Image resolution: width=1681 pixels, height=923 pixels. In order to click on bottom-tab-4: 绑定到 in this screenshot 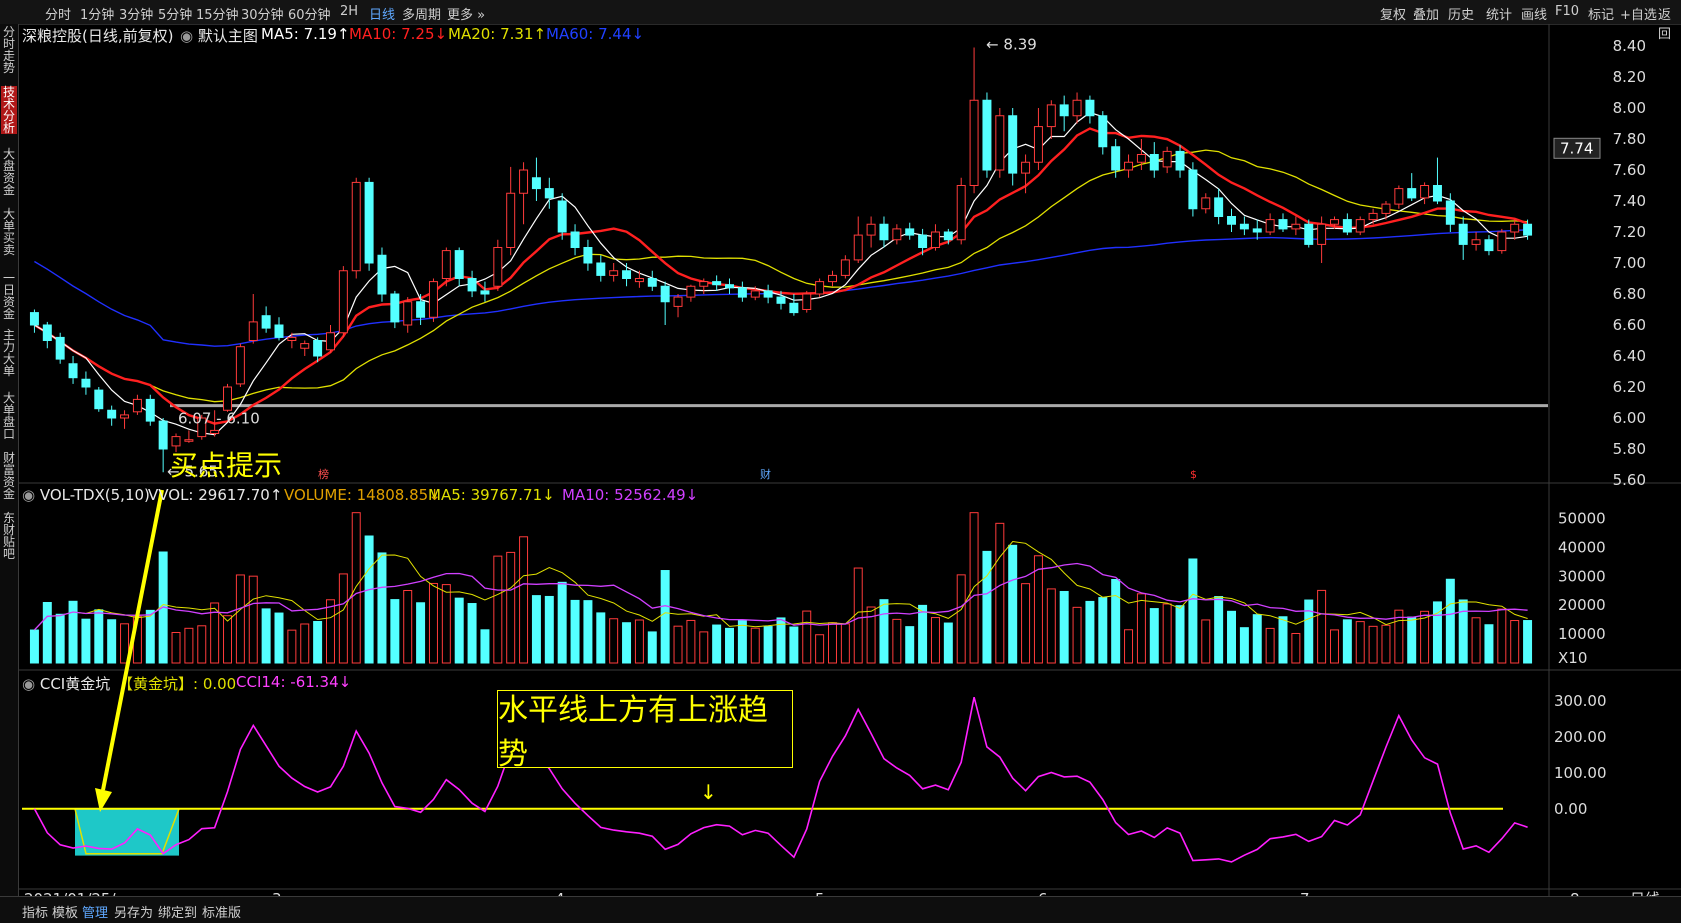, I will do `click(177, 911)`.